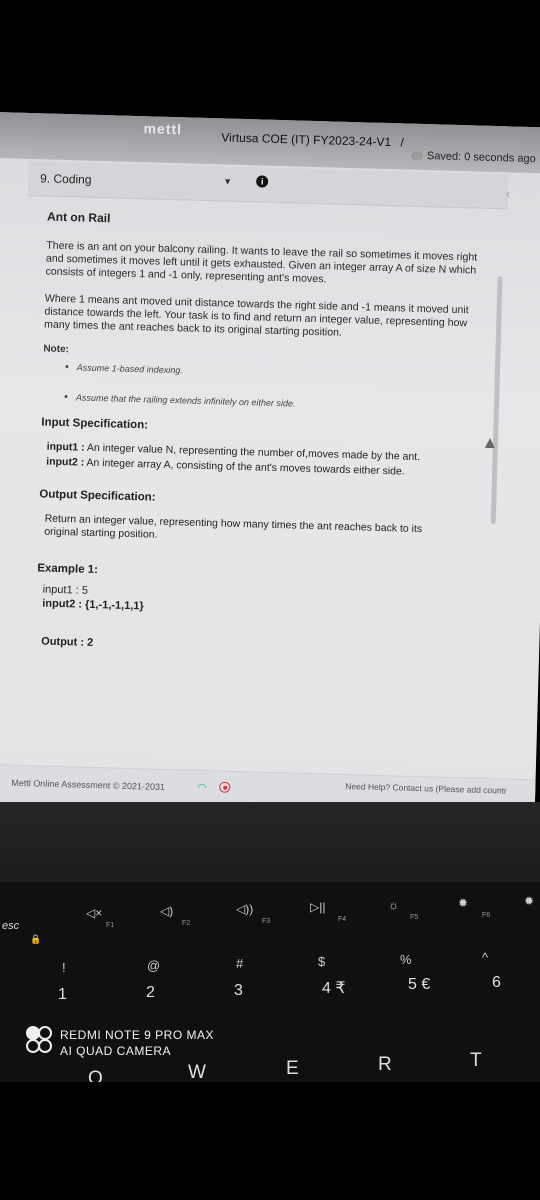 This screenshot has height=1200, width=540. Describe the element at coordinates (529, 901) in the screenshot. I see `brightness-icon: ✹` at that location.